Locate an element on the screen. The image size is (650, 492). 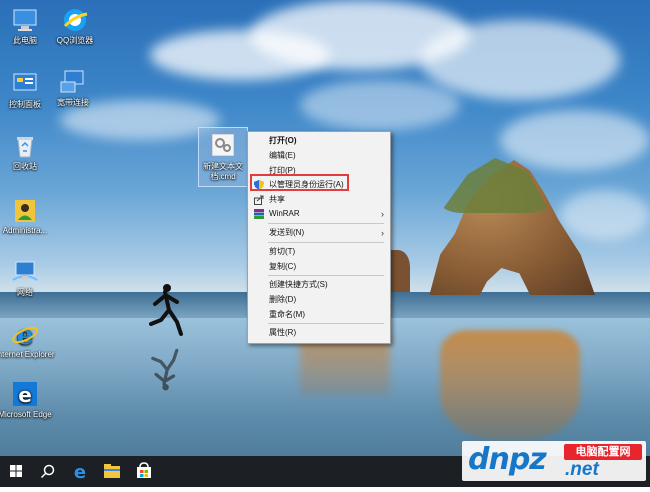
search-icon is located at coordinates (47, 471).